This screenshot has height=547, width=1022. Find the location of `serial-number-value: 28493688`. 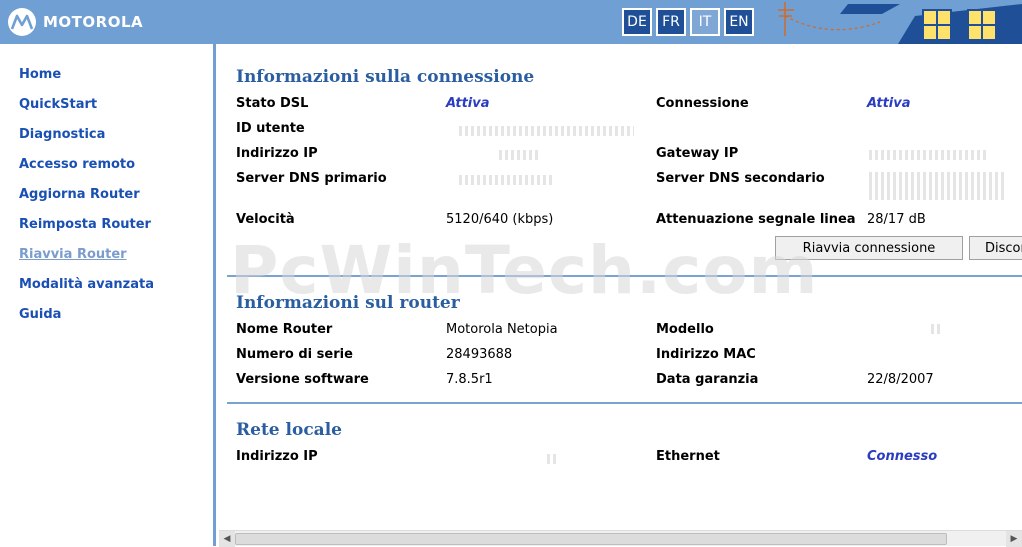

serial-number-value: 28493688 is located at coordinates (479, 354).